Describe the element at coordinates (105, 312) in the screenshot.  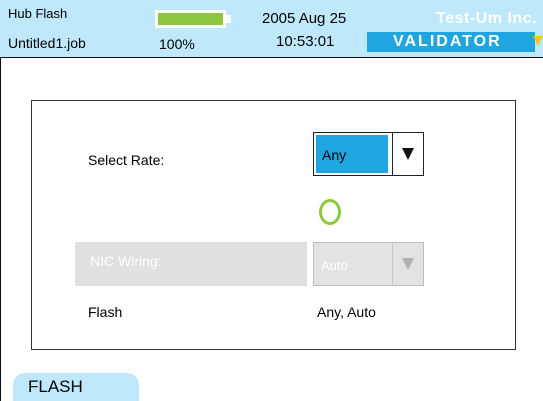
I see `summary-label: Flash` at that location.